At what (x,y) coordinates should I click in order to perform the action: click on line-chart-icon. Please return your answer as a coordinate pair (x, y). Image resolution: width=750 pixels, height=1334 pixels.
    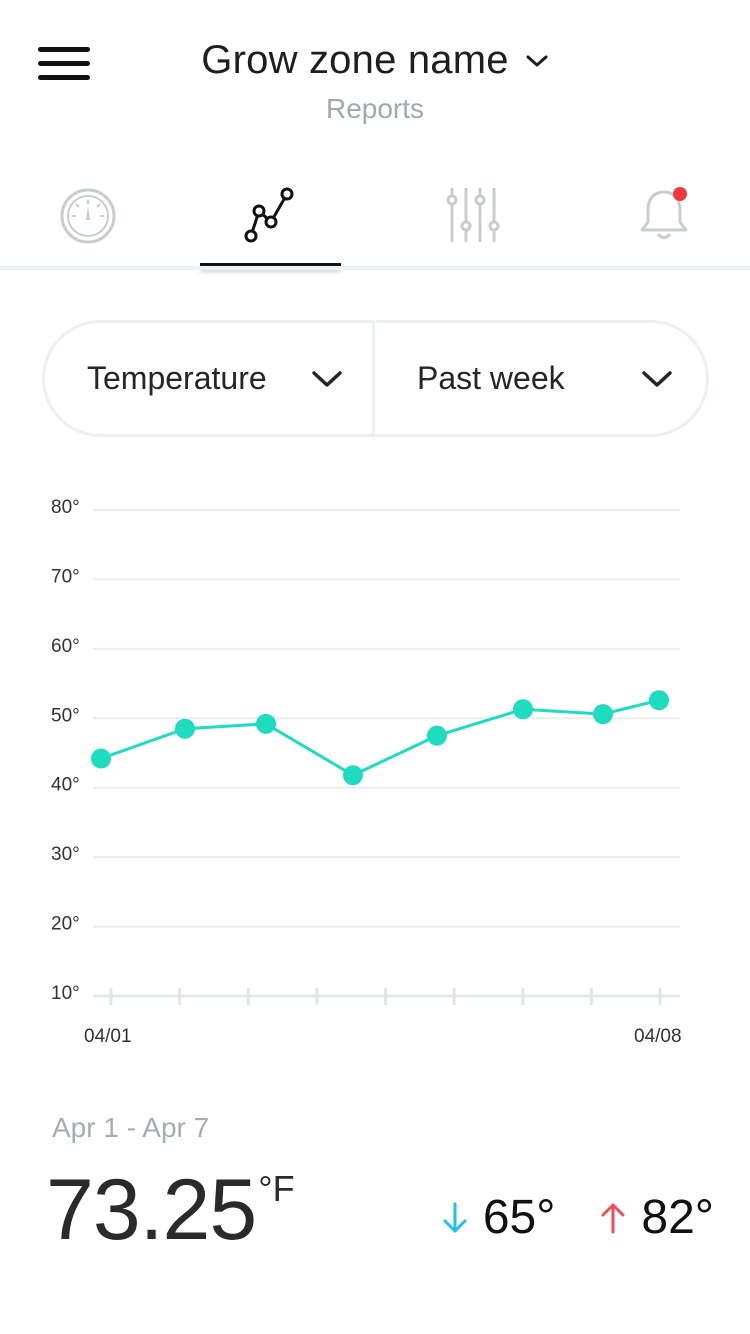
    Looking at the image, I should click on (269, 215).